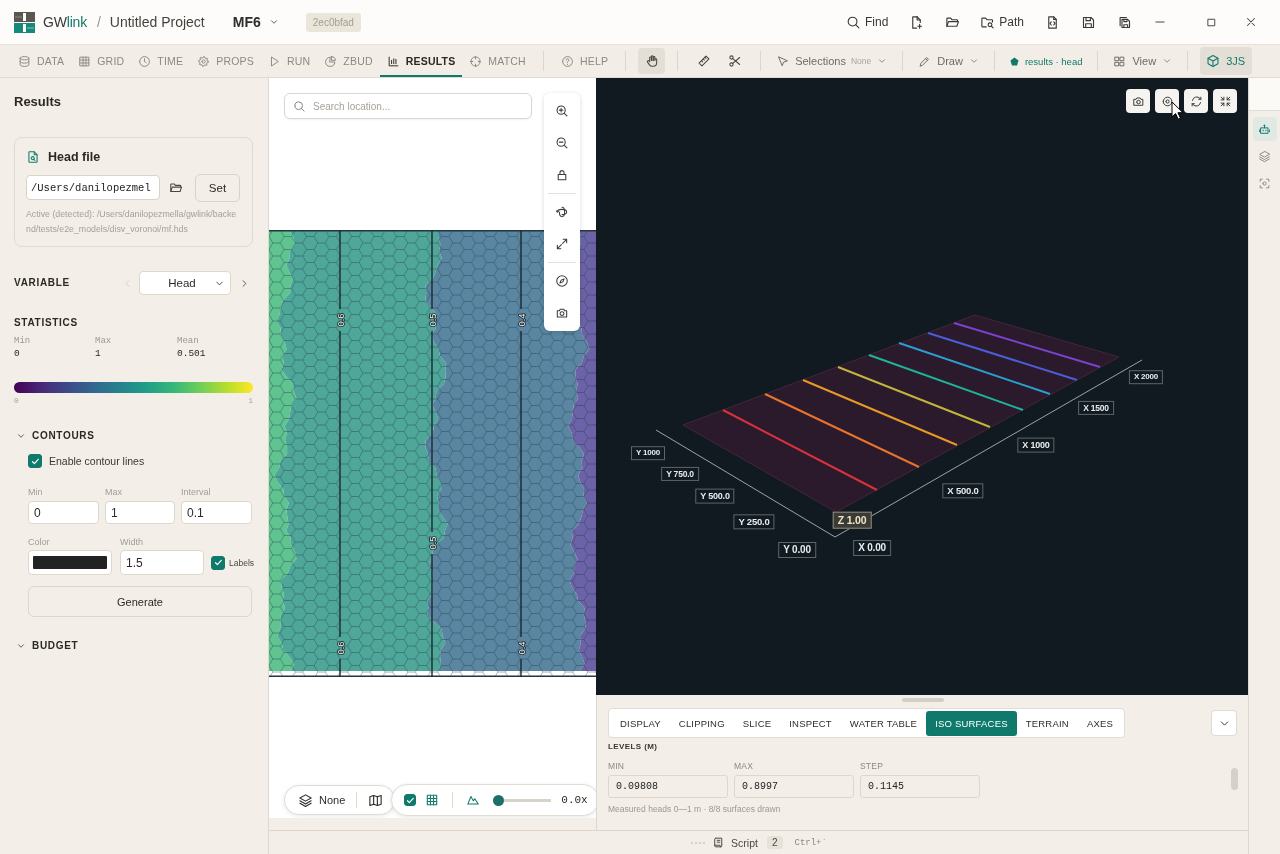 The image size is (1280, 854). Describe the element at coordinates (1264, 156) in the screenshot. I see `layers-icon` at that location.